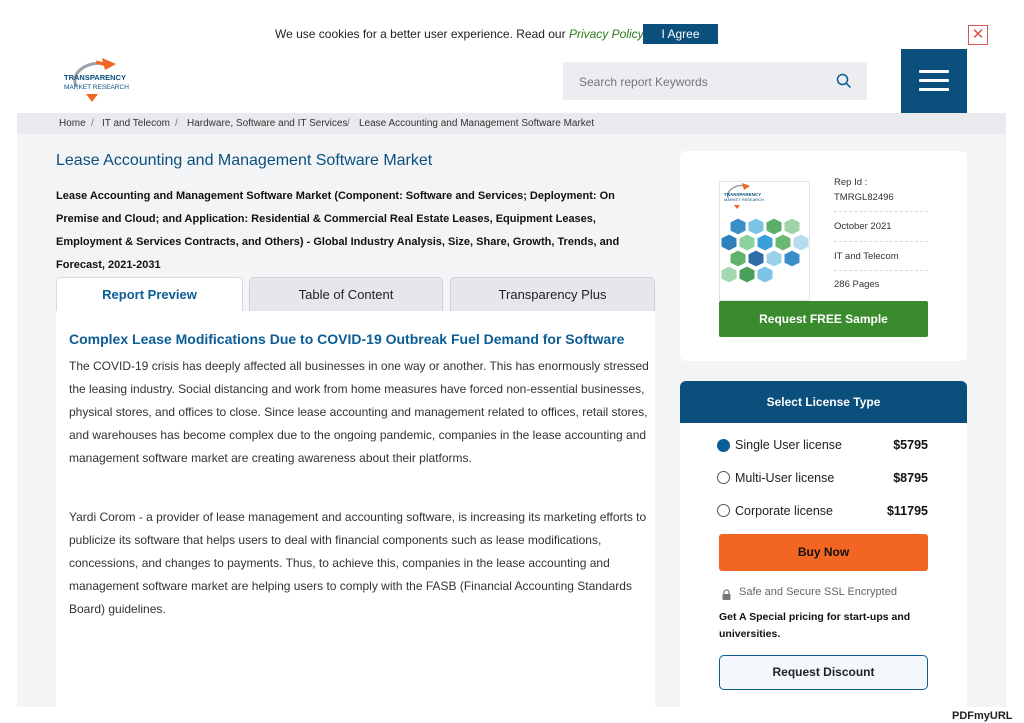  Describe the element at coordinates (823, 672) in the screenshot. I see `request-discount-button: Request Discount` at that location.